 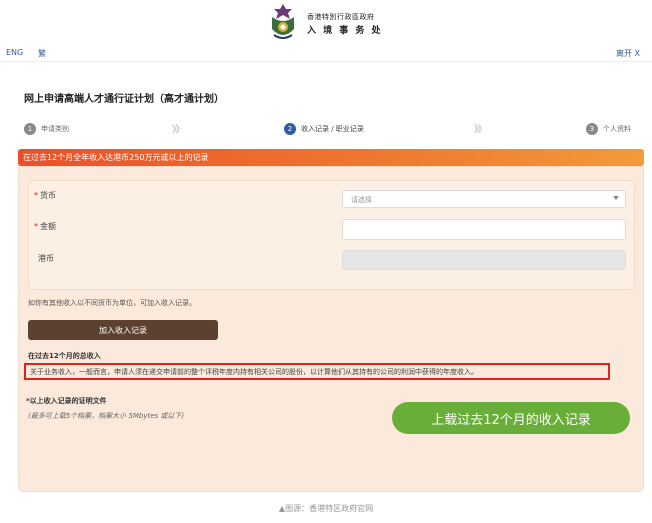 What do you see at coordinates (45, 226) in the screenshot?
I see `amount-label: * 金额` at bounding box center [45, 226].